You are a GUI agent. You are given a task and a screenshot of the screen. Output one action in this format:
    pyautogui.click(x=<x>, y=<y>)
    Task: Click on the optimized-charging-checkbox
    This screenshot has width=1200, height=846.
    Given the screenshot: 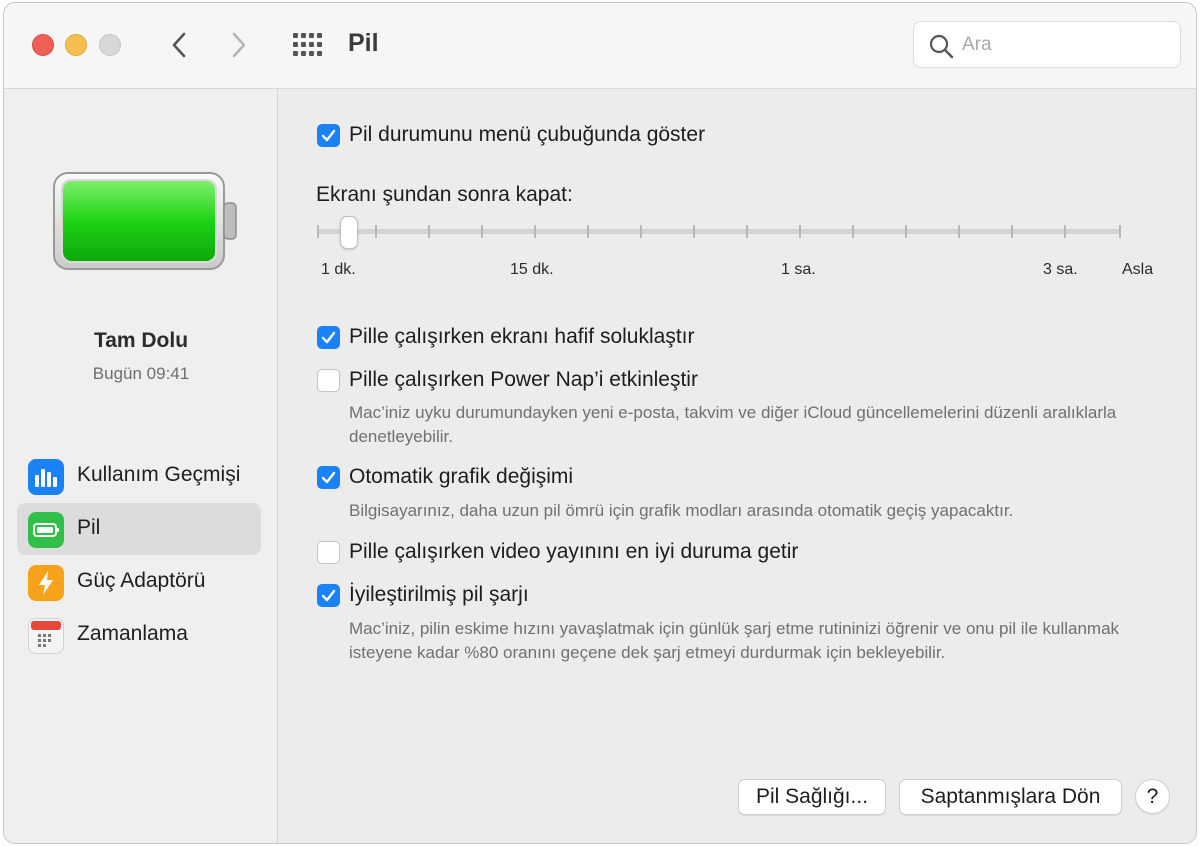 What is the action you would take?
    pyautogui.click(x=328, y=595)
    